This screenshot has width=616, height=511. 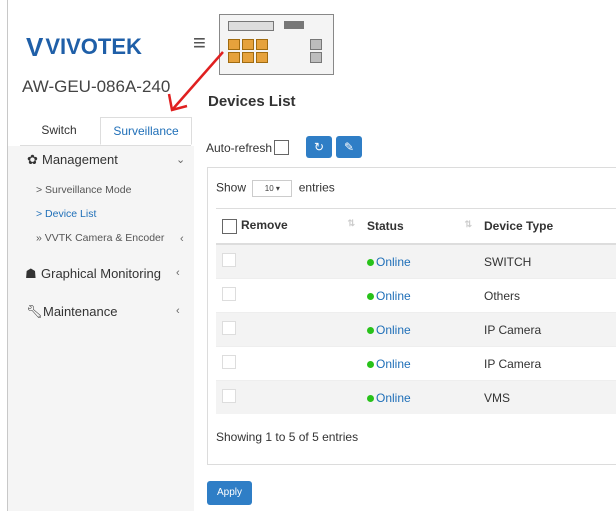 I want to click on page-size-select: 10 ▾, so click(x=272, y=188).